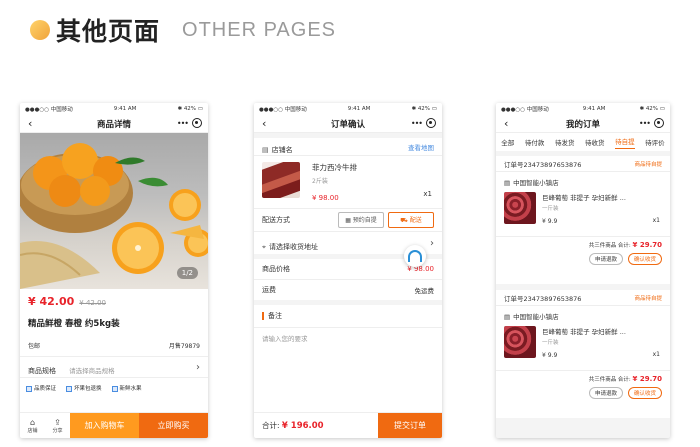 Image resolution: width=700 pixels, height=447 pixels. Describe the element at coordinates (276, 269) in the screenshot. I see `goods-price-label: 商品价格` at that location.